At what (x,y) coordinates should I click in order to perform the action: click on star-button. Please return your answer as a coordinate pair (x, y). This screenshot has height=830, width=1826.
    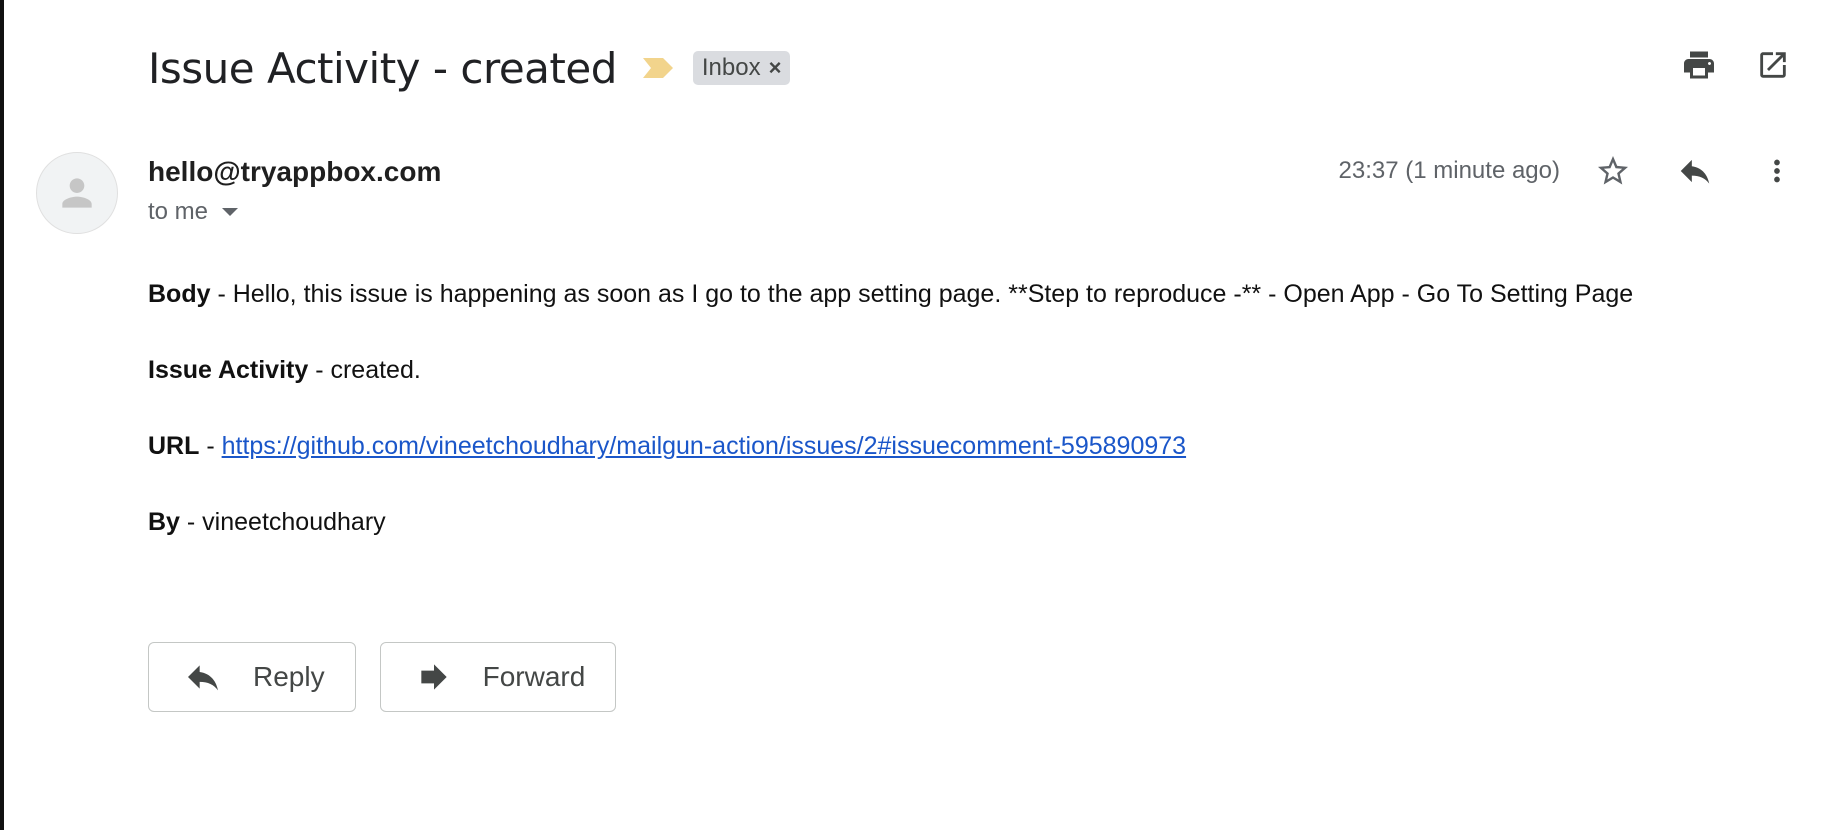
    Looking at the image, I should click on (1613, 171).